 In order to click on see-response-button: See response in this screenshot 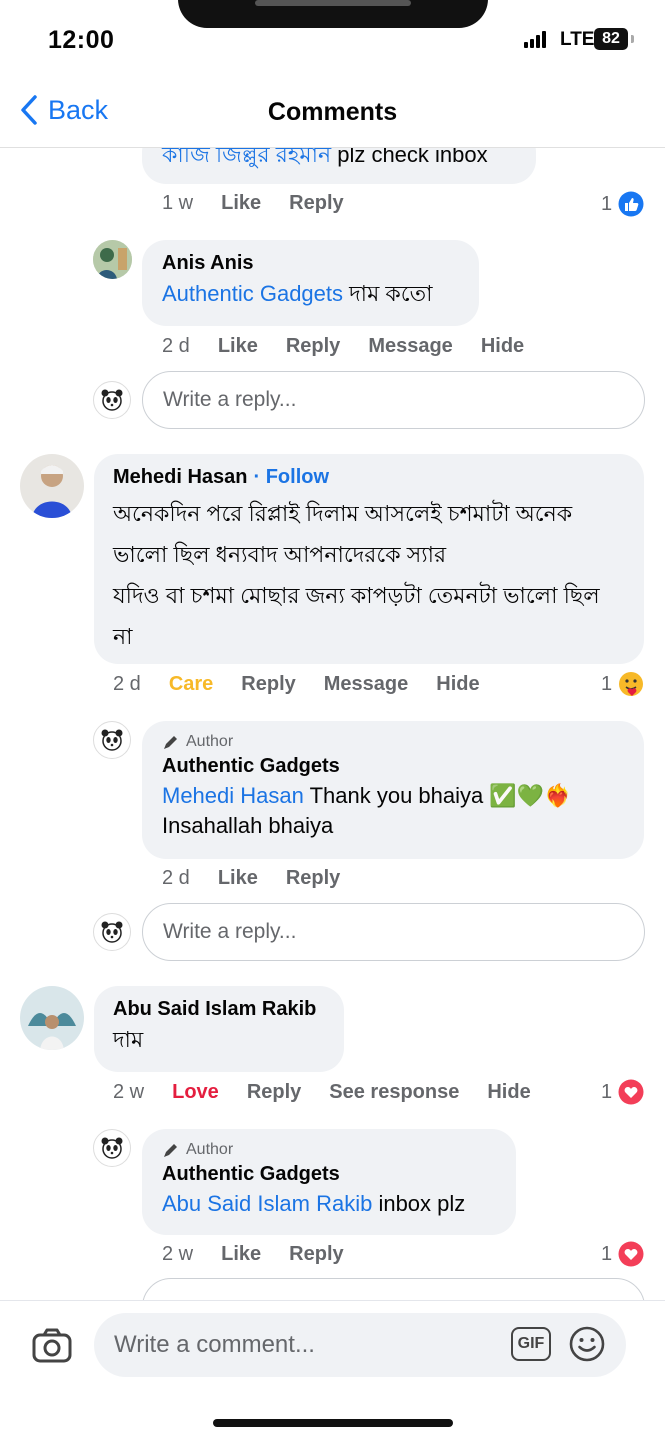, I will do `click(394, 1092)`.